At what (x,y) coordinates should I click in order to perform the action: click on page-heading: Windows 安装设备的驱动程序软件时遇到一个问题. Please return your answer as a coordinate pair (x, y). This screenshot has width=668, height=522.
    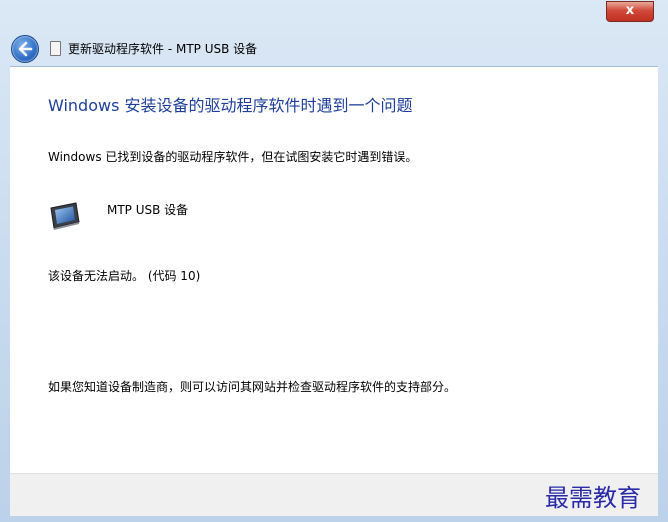
    Looking at the image, I should click on (230, 105).